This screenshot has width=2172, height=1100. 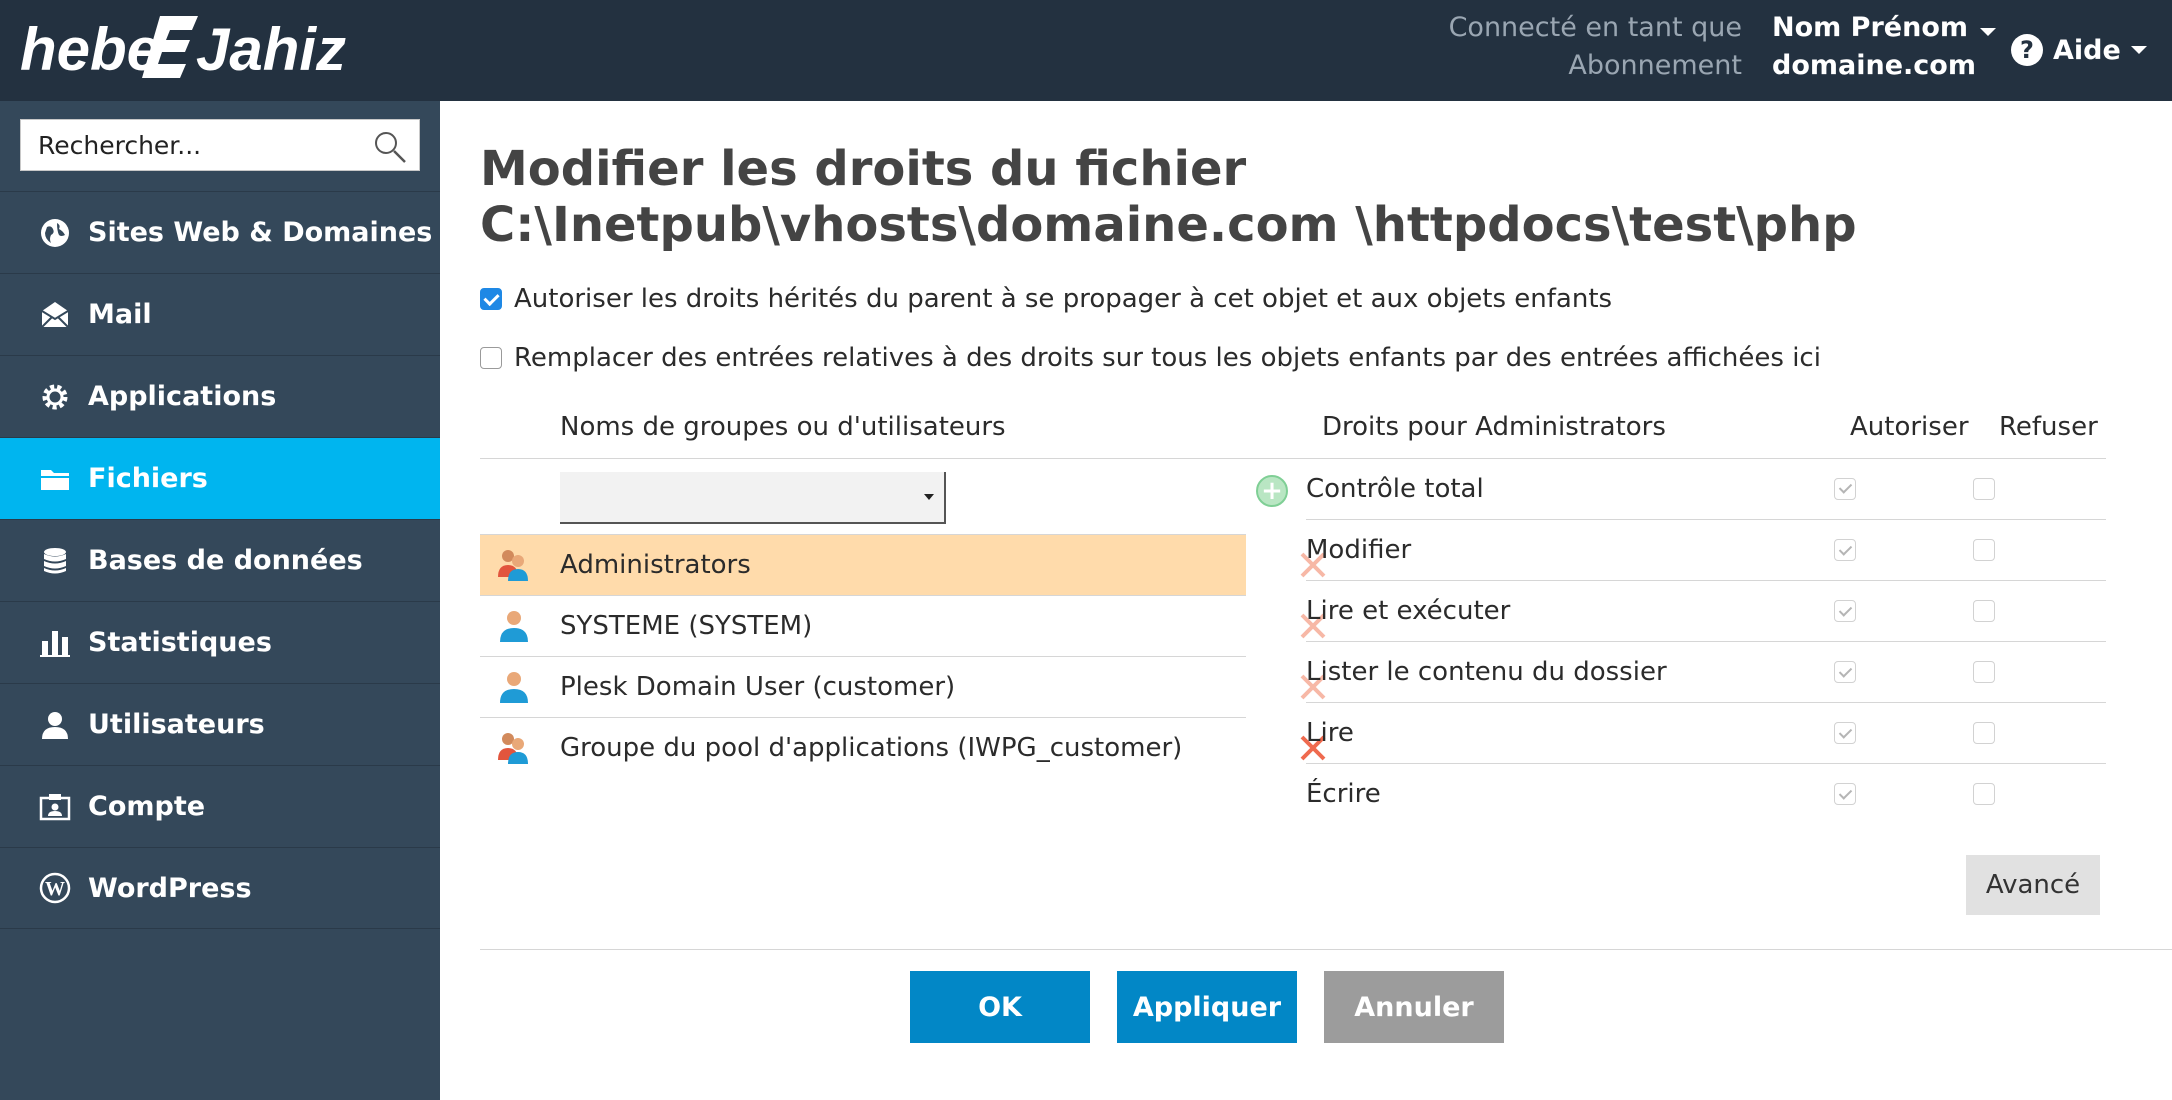 I want to click on search-input, so click(x=186, y=145).